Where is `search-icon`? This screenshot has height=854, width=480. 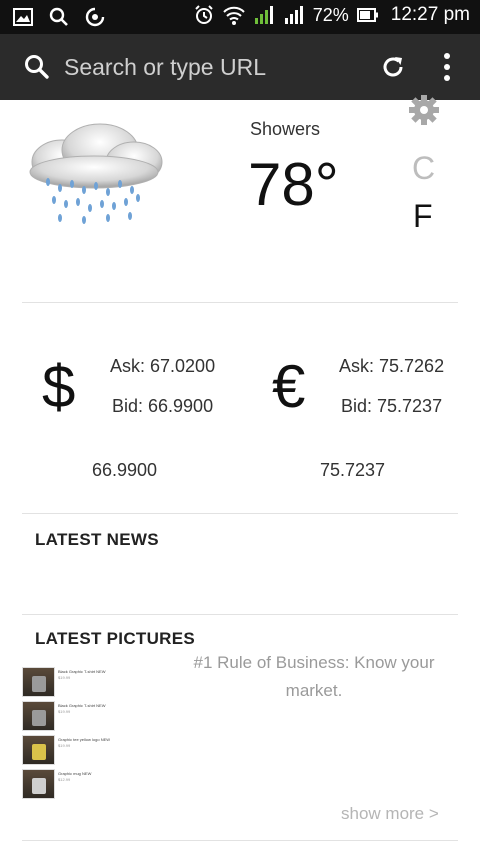 search-icon is located at coordinates (37, 67).